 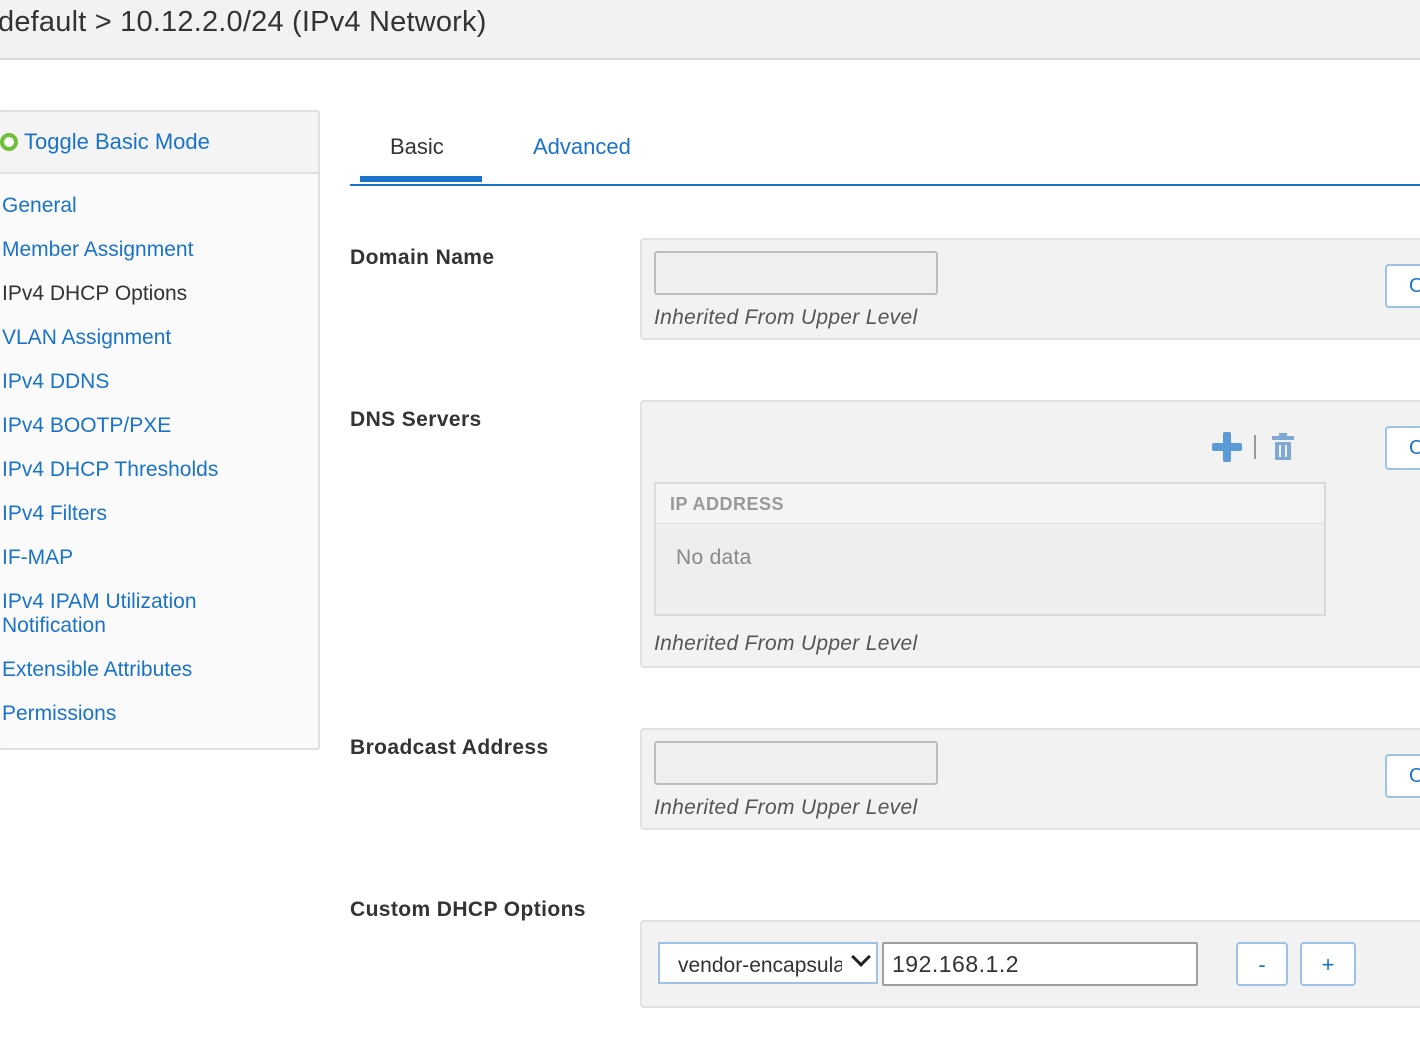 What do you see at coordinates (990, 549) in the screenshot?
I see `dns-servers-table: IP ADDRESS No data` at bounding box center [990, 549].